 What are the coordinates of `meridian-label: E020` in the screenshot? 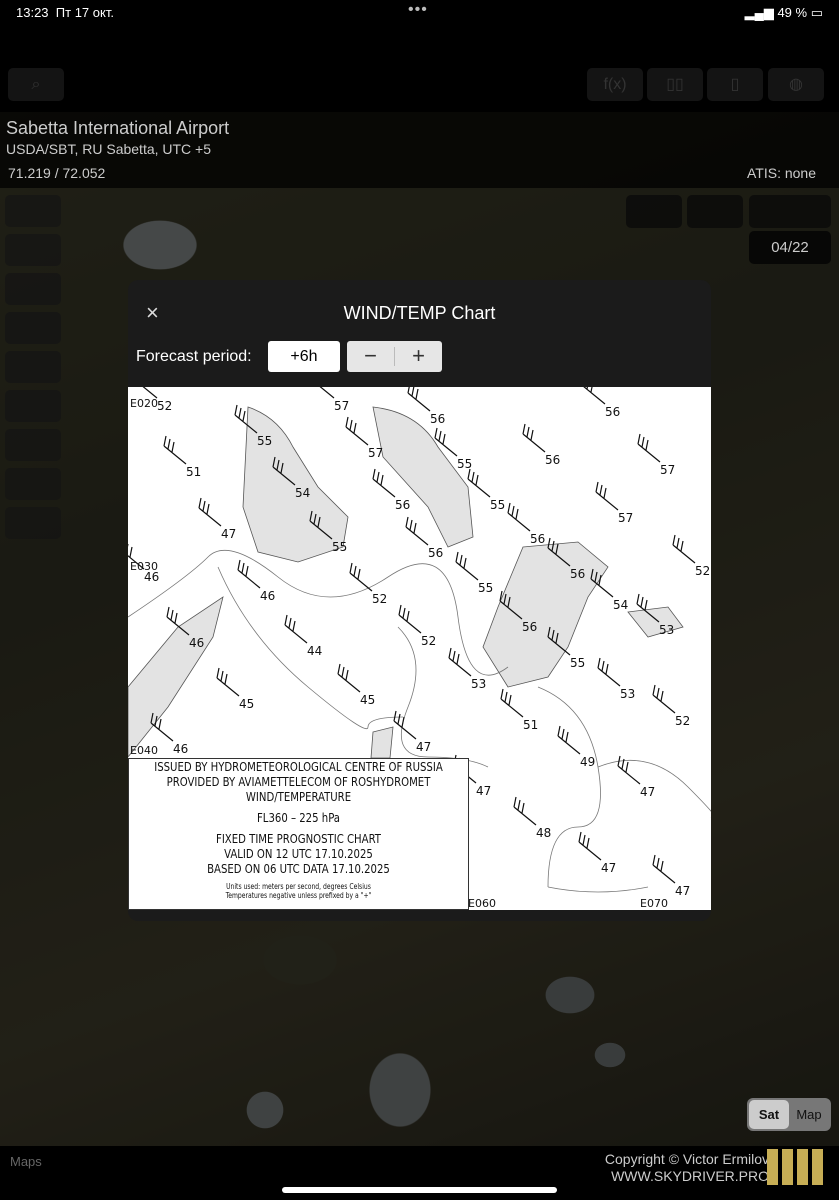 It's located at (144, 403).